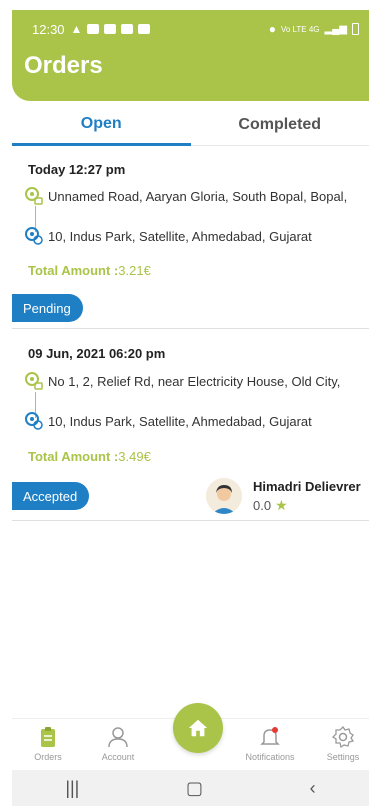 Image resolution: width=369 pixels, height=806 pixels. Describe the element at coordinates (195, 29) in the screenshot. I see `status-bar: 12:30 ▲ ● Vo LTE 4G ▂▄▆` at that location.